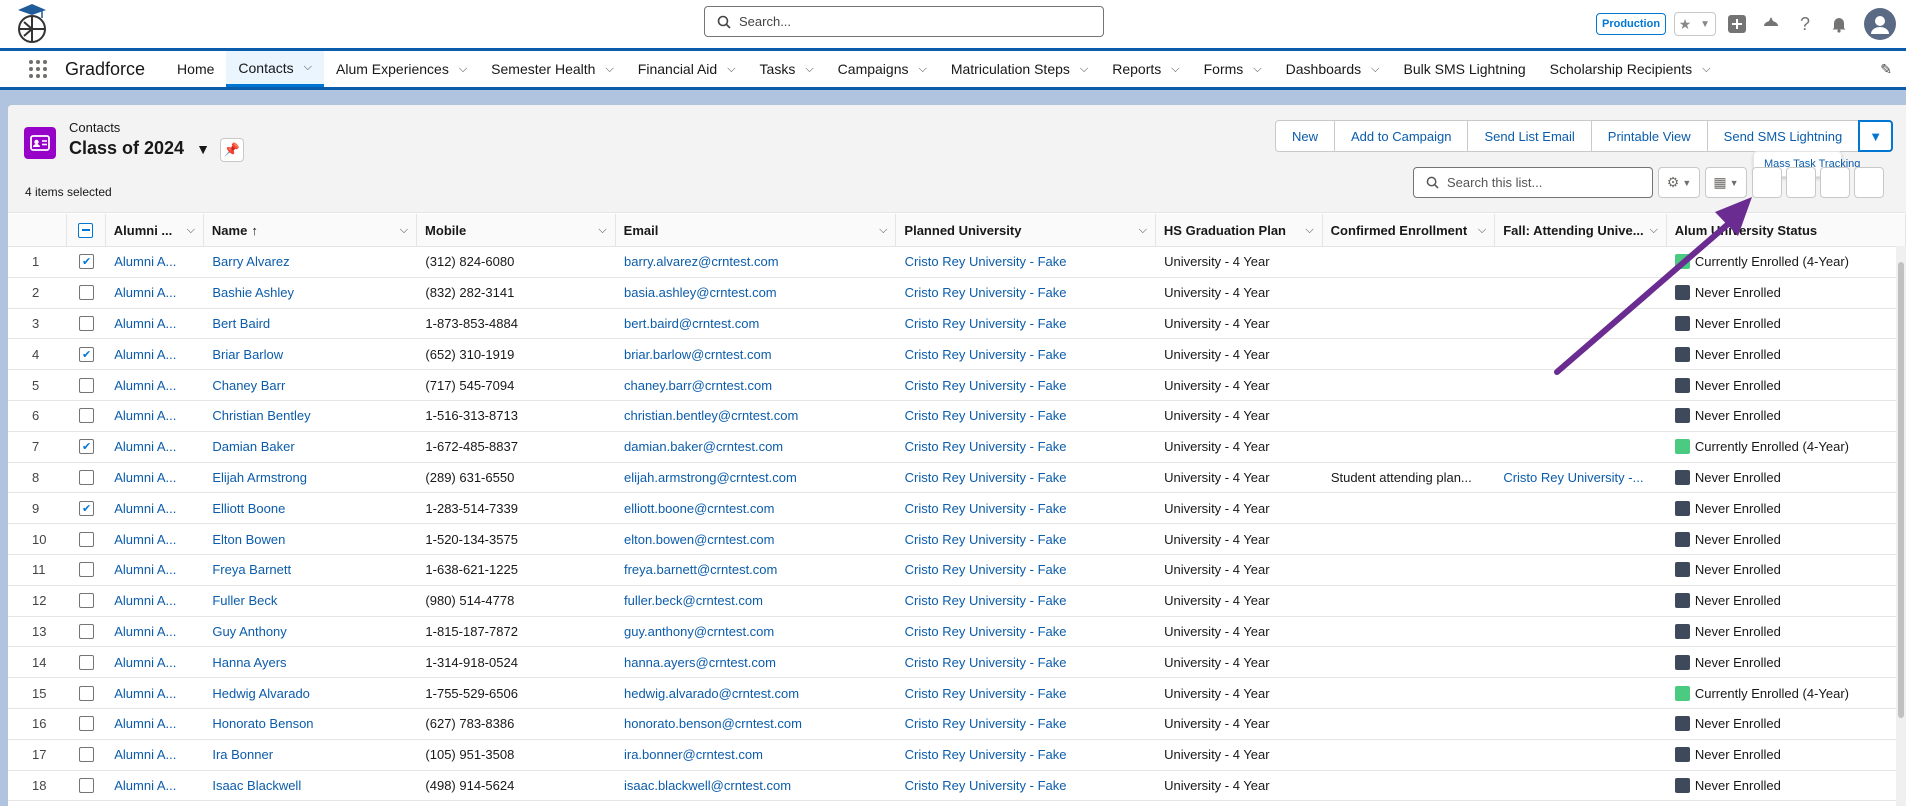 Image resolution: width=1906 pixels, height=806 pixels. Describe the element at coordinates (1401, 136) in the screenshot. I see `add-to-campaign-button: Add to Campaign` at that location.